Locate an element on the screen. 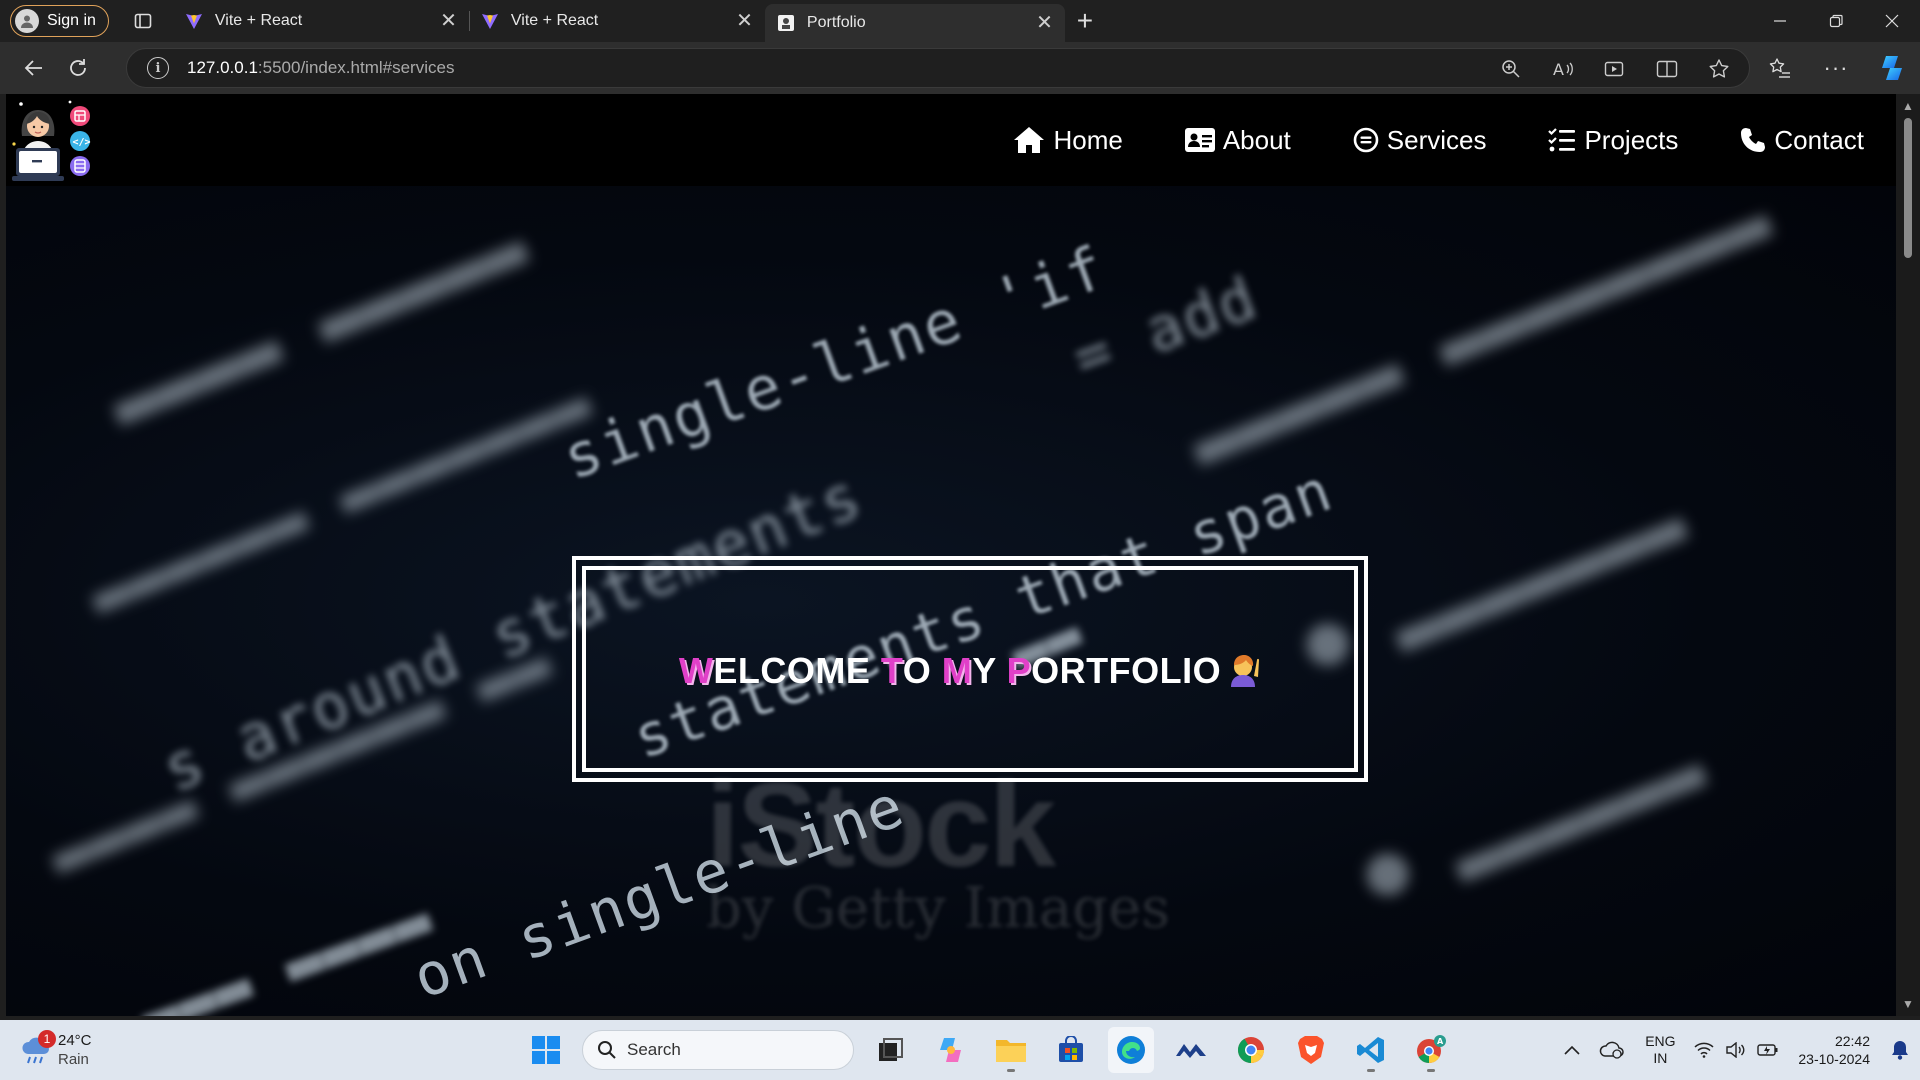 This screenshot has width=1920, height=1080. close-icon is located at coordinates (1892, 21).